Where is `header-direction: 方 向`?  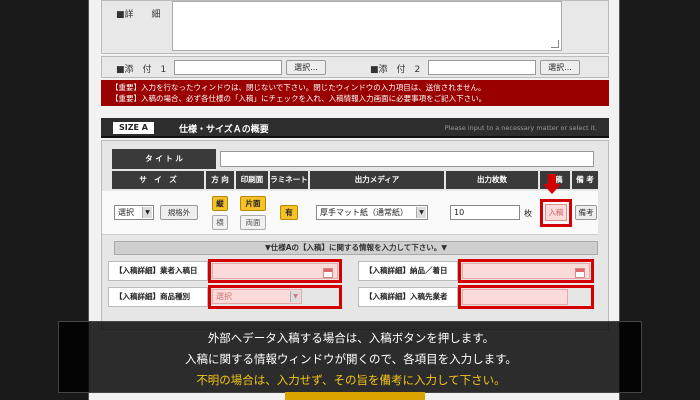 header-direction: 方 向 is located at coordinates (220, 180).